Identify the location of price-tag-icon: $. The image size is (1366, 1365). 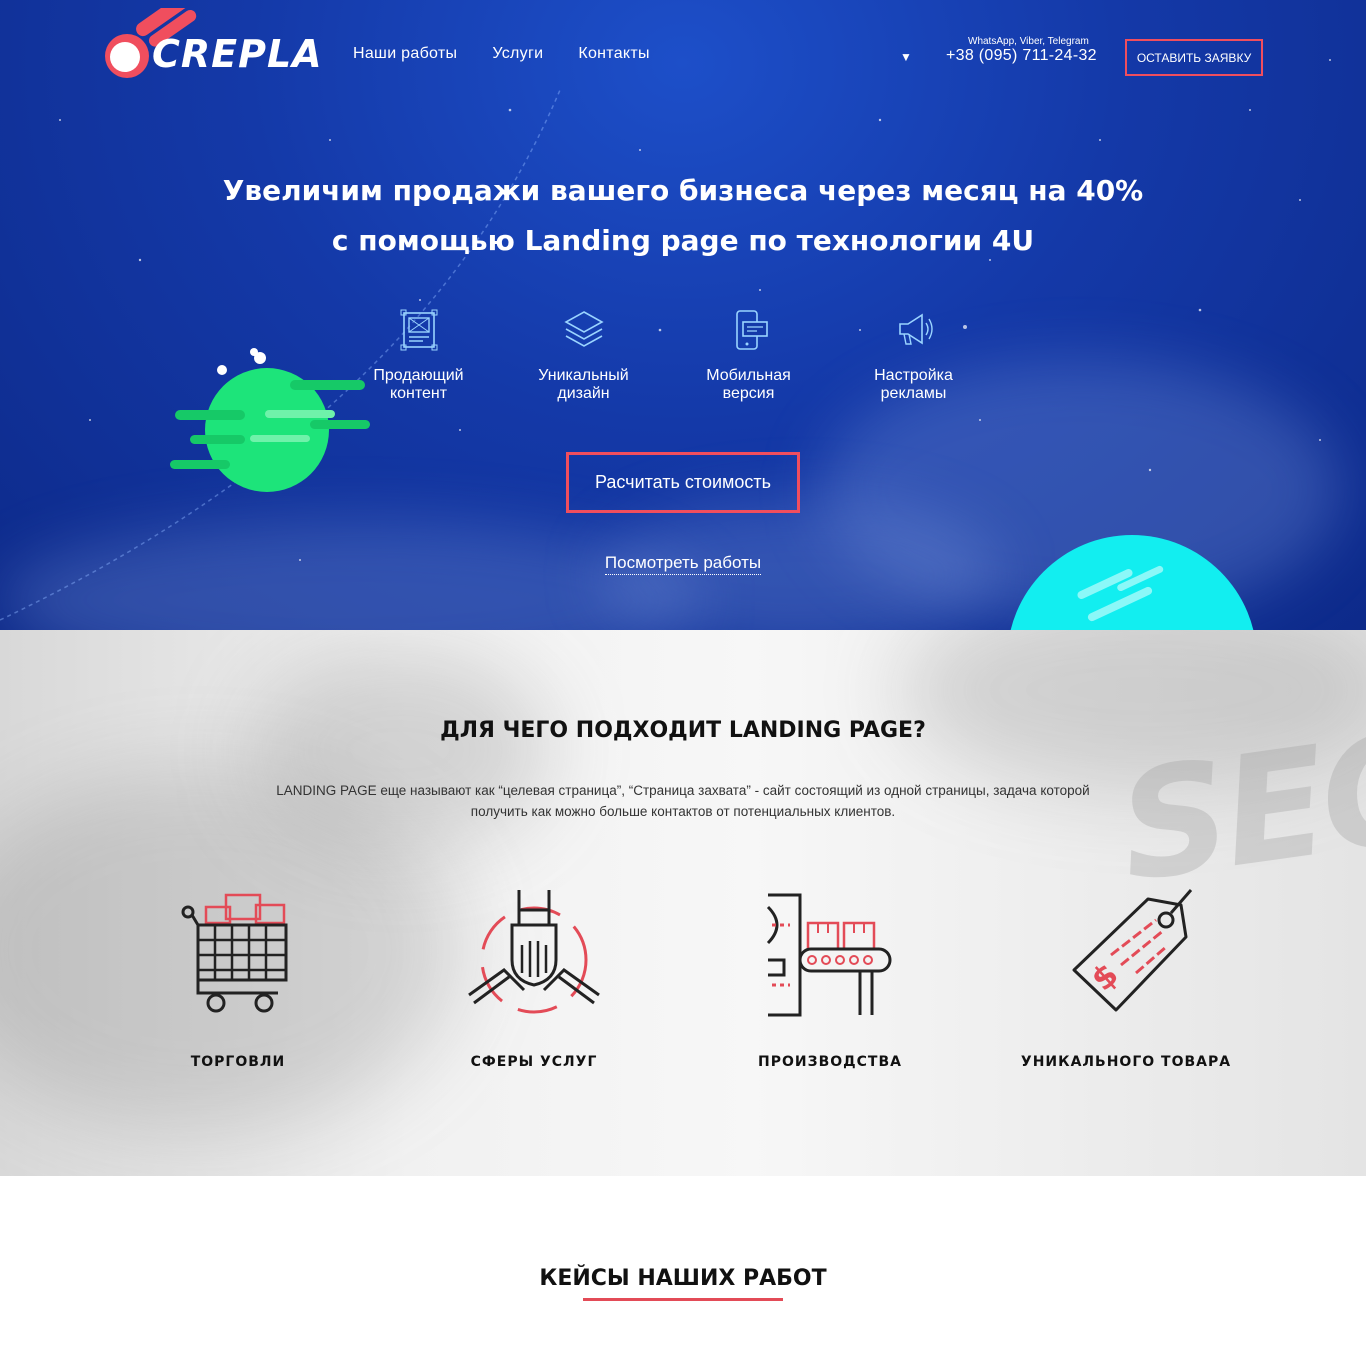
(1132, 950).